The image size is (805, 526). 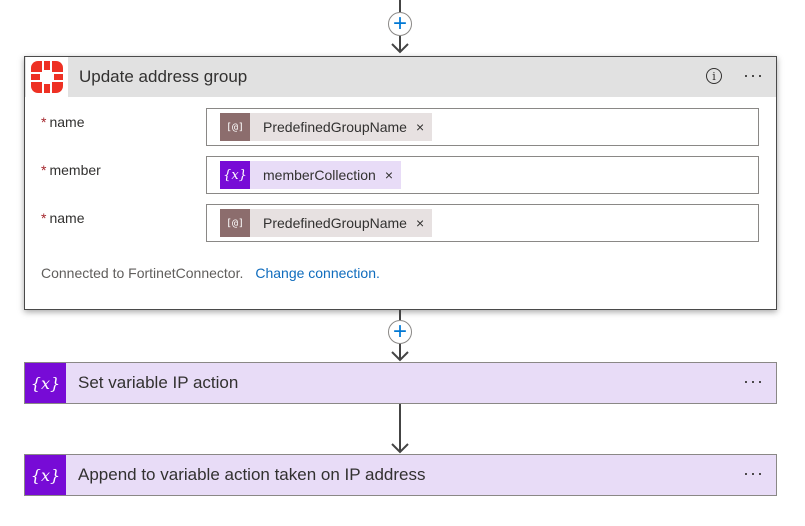 What do you see at coordinates (482, 175) in the screenshot?
I see `member-field: {x} memberCollection ×` at bounding box center [482, 175].